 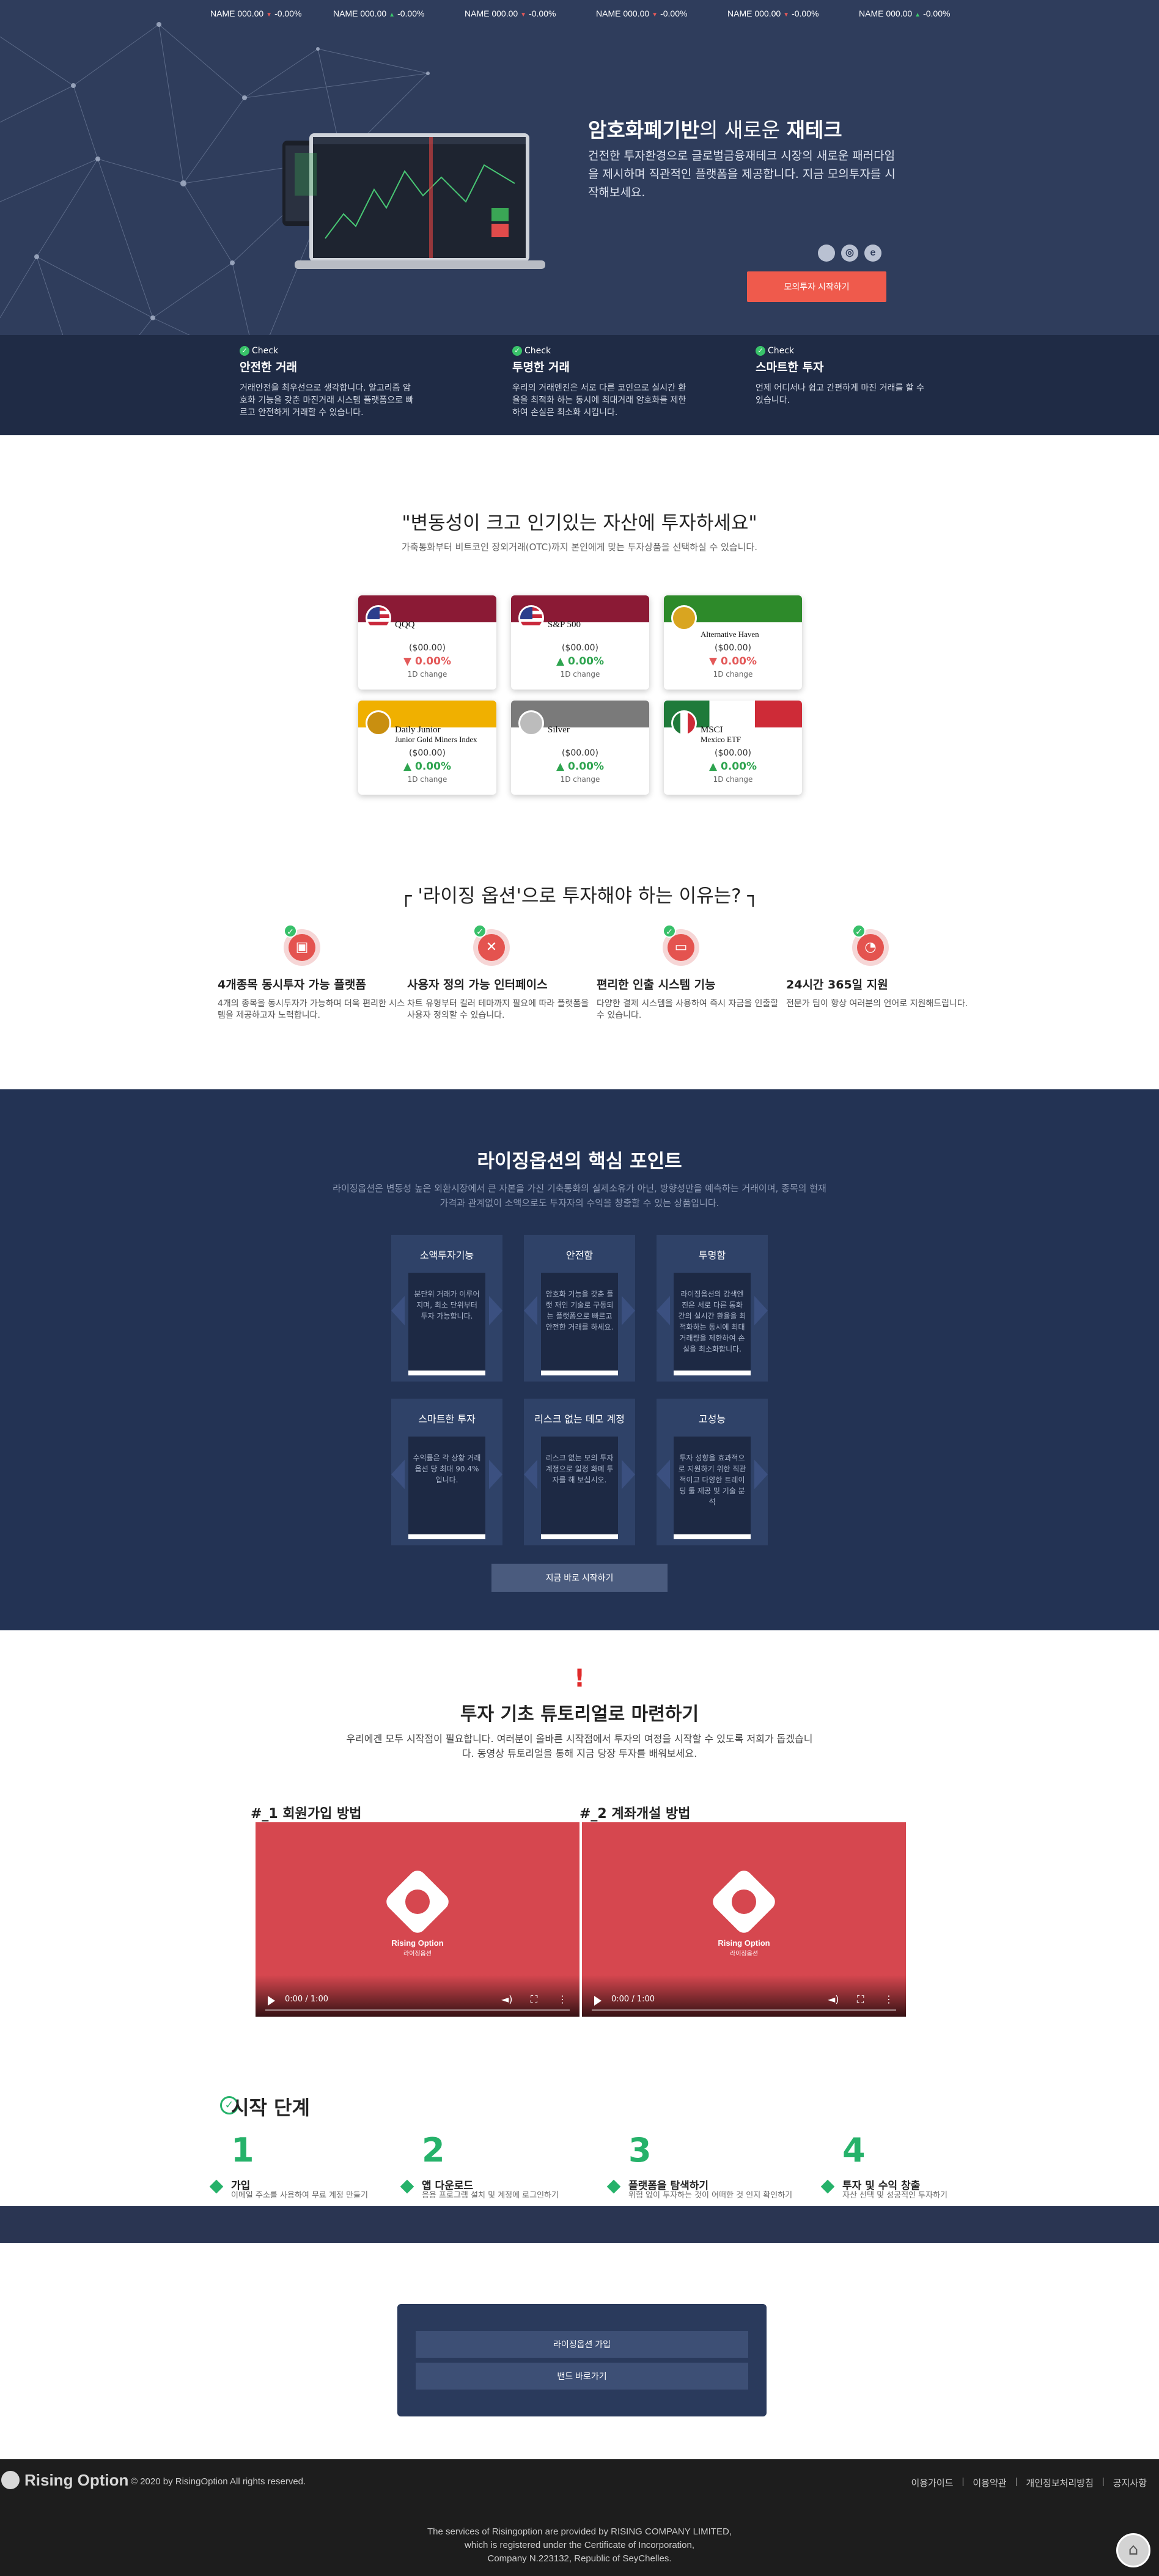 I want to click on asset-card-qqq: QQQ ($00.00) ▼ 0.00% 1D change, so click(x=427, y=642).